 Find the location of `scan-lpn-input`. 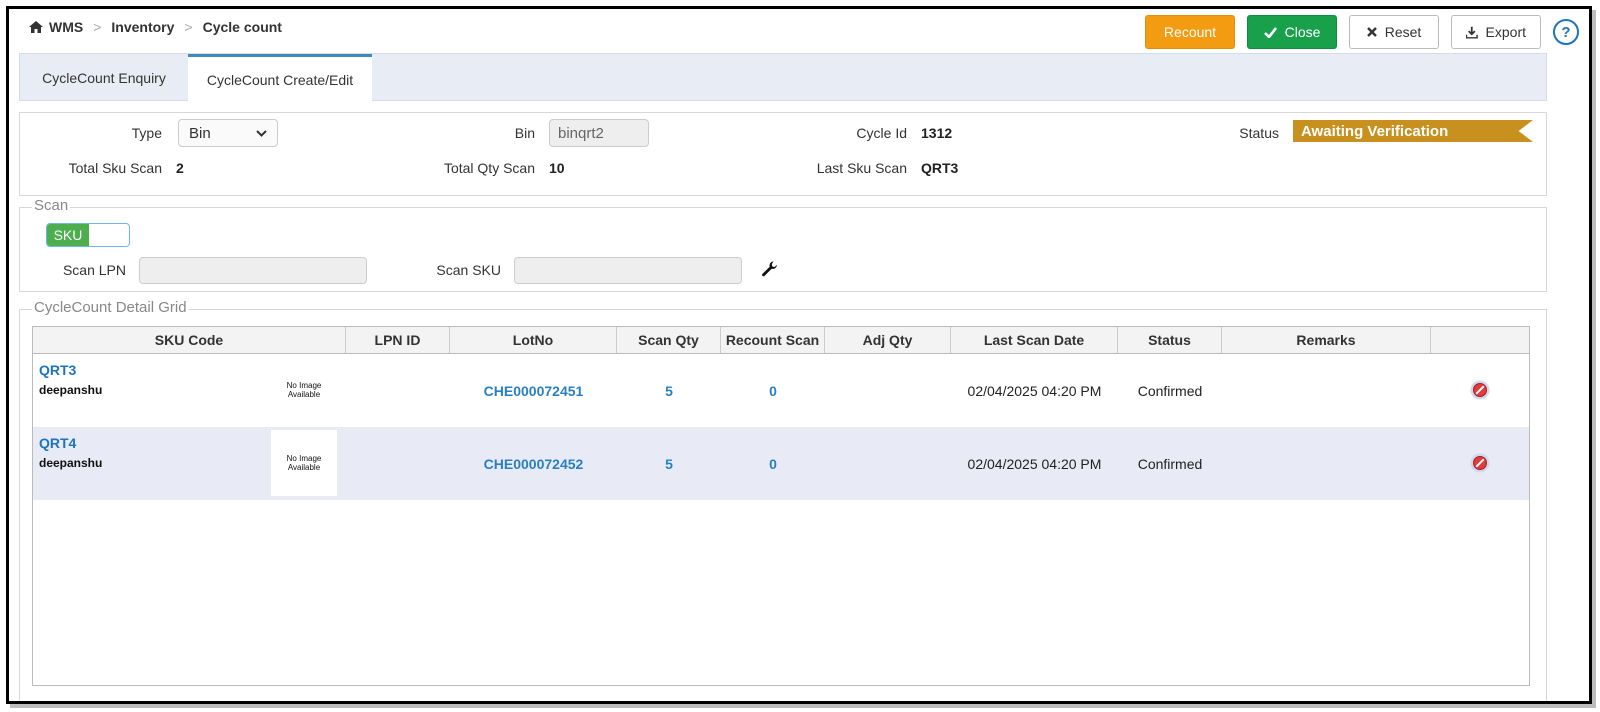

scan-lpn-input is located at coordinates (253, 270).